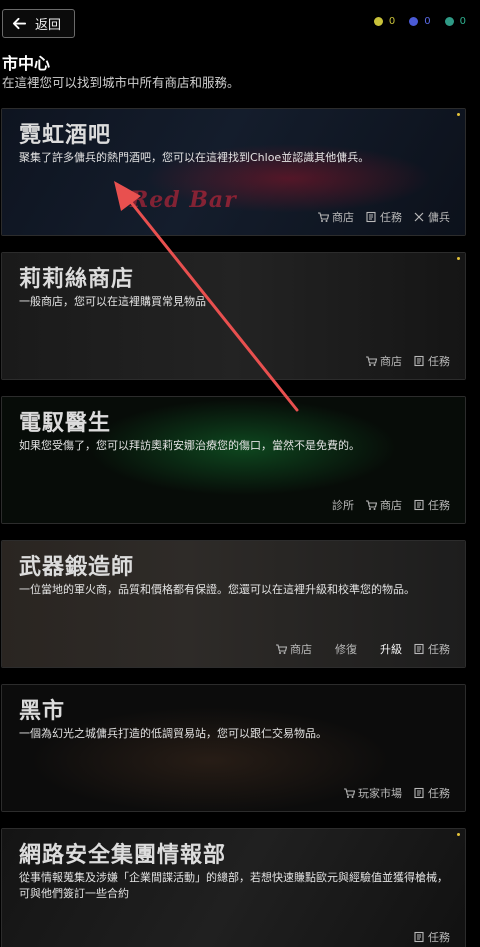 The image size is (480, 947). I want to click on tag-clinic: 診所, so click(343, 505).